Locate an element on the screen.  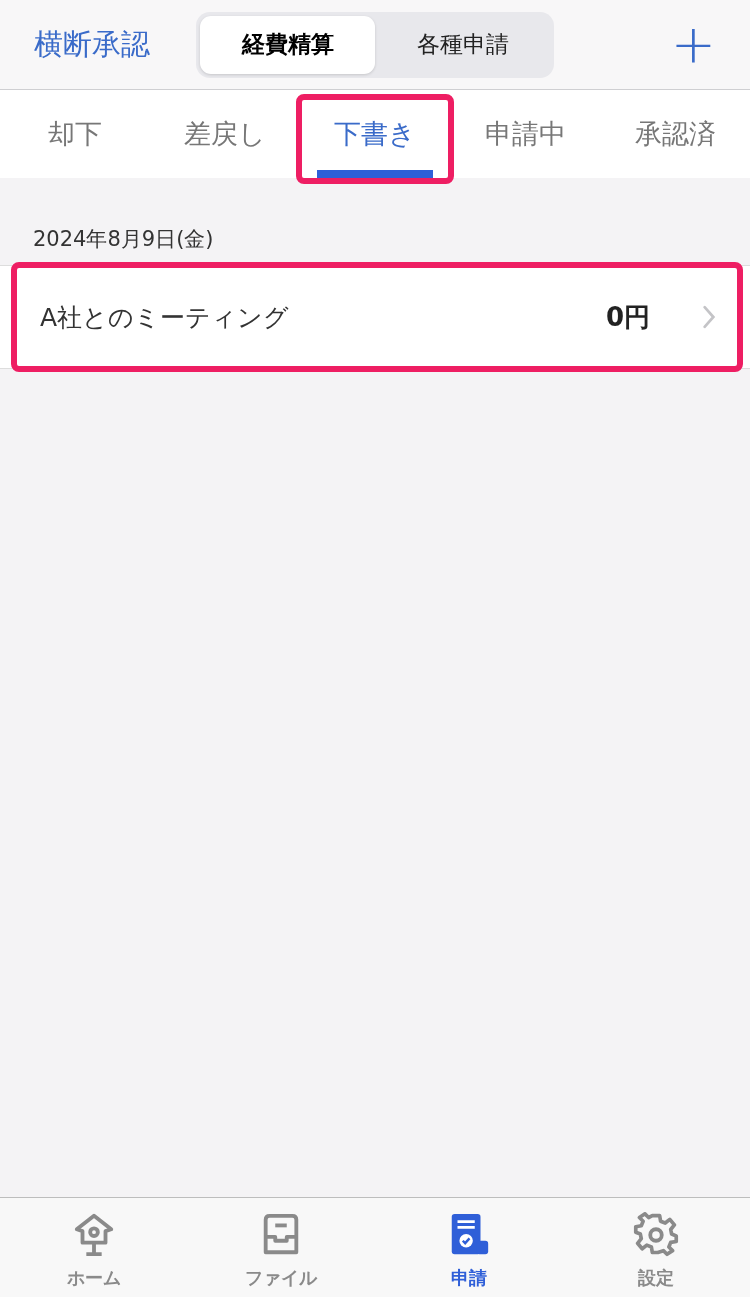
nav-tab: 申請 is located at coordinates (469, 1247).